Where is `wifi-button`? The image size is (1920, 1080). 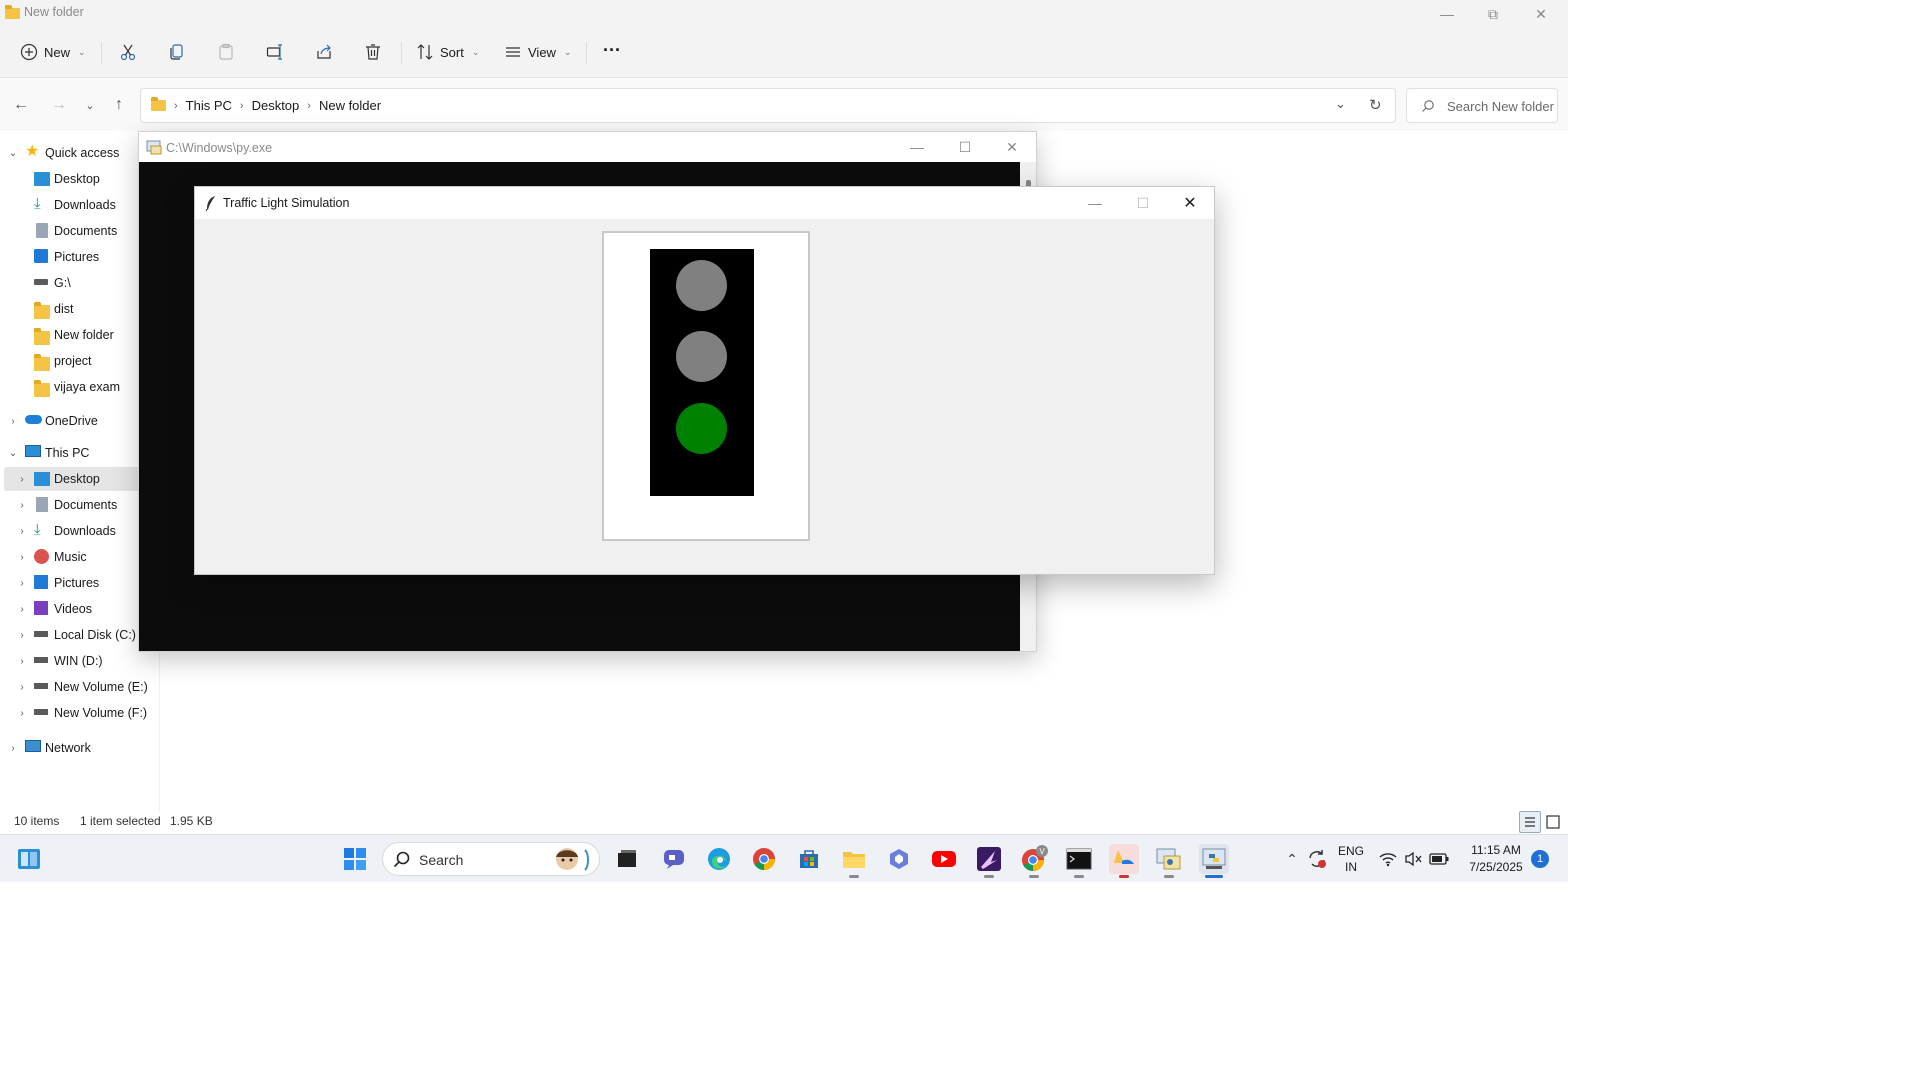 wifi-button is located at coordinates (1388, 859).